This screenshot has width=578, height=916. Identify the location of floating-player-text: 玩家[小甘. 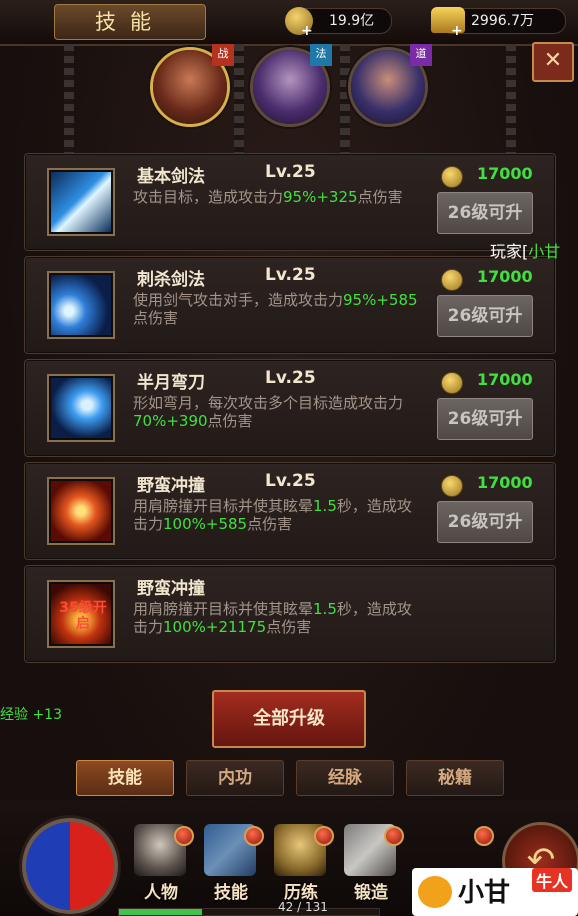
(525, 251).